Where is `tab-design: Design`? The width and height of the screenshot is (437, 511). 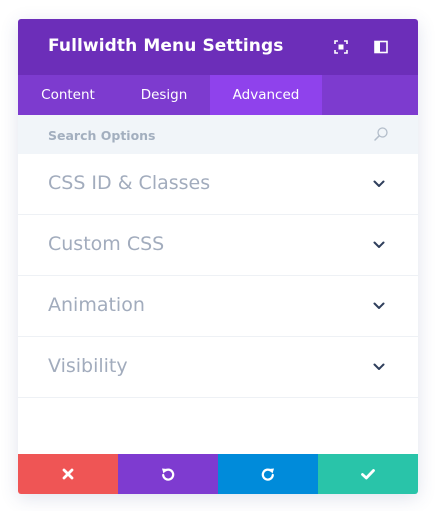 tab-design: Design is located at coordinates (164, 95).